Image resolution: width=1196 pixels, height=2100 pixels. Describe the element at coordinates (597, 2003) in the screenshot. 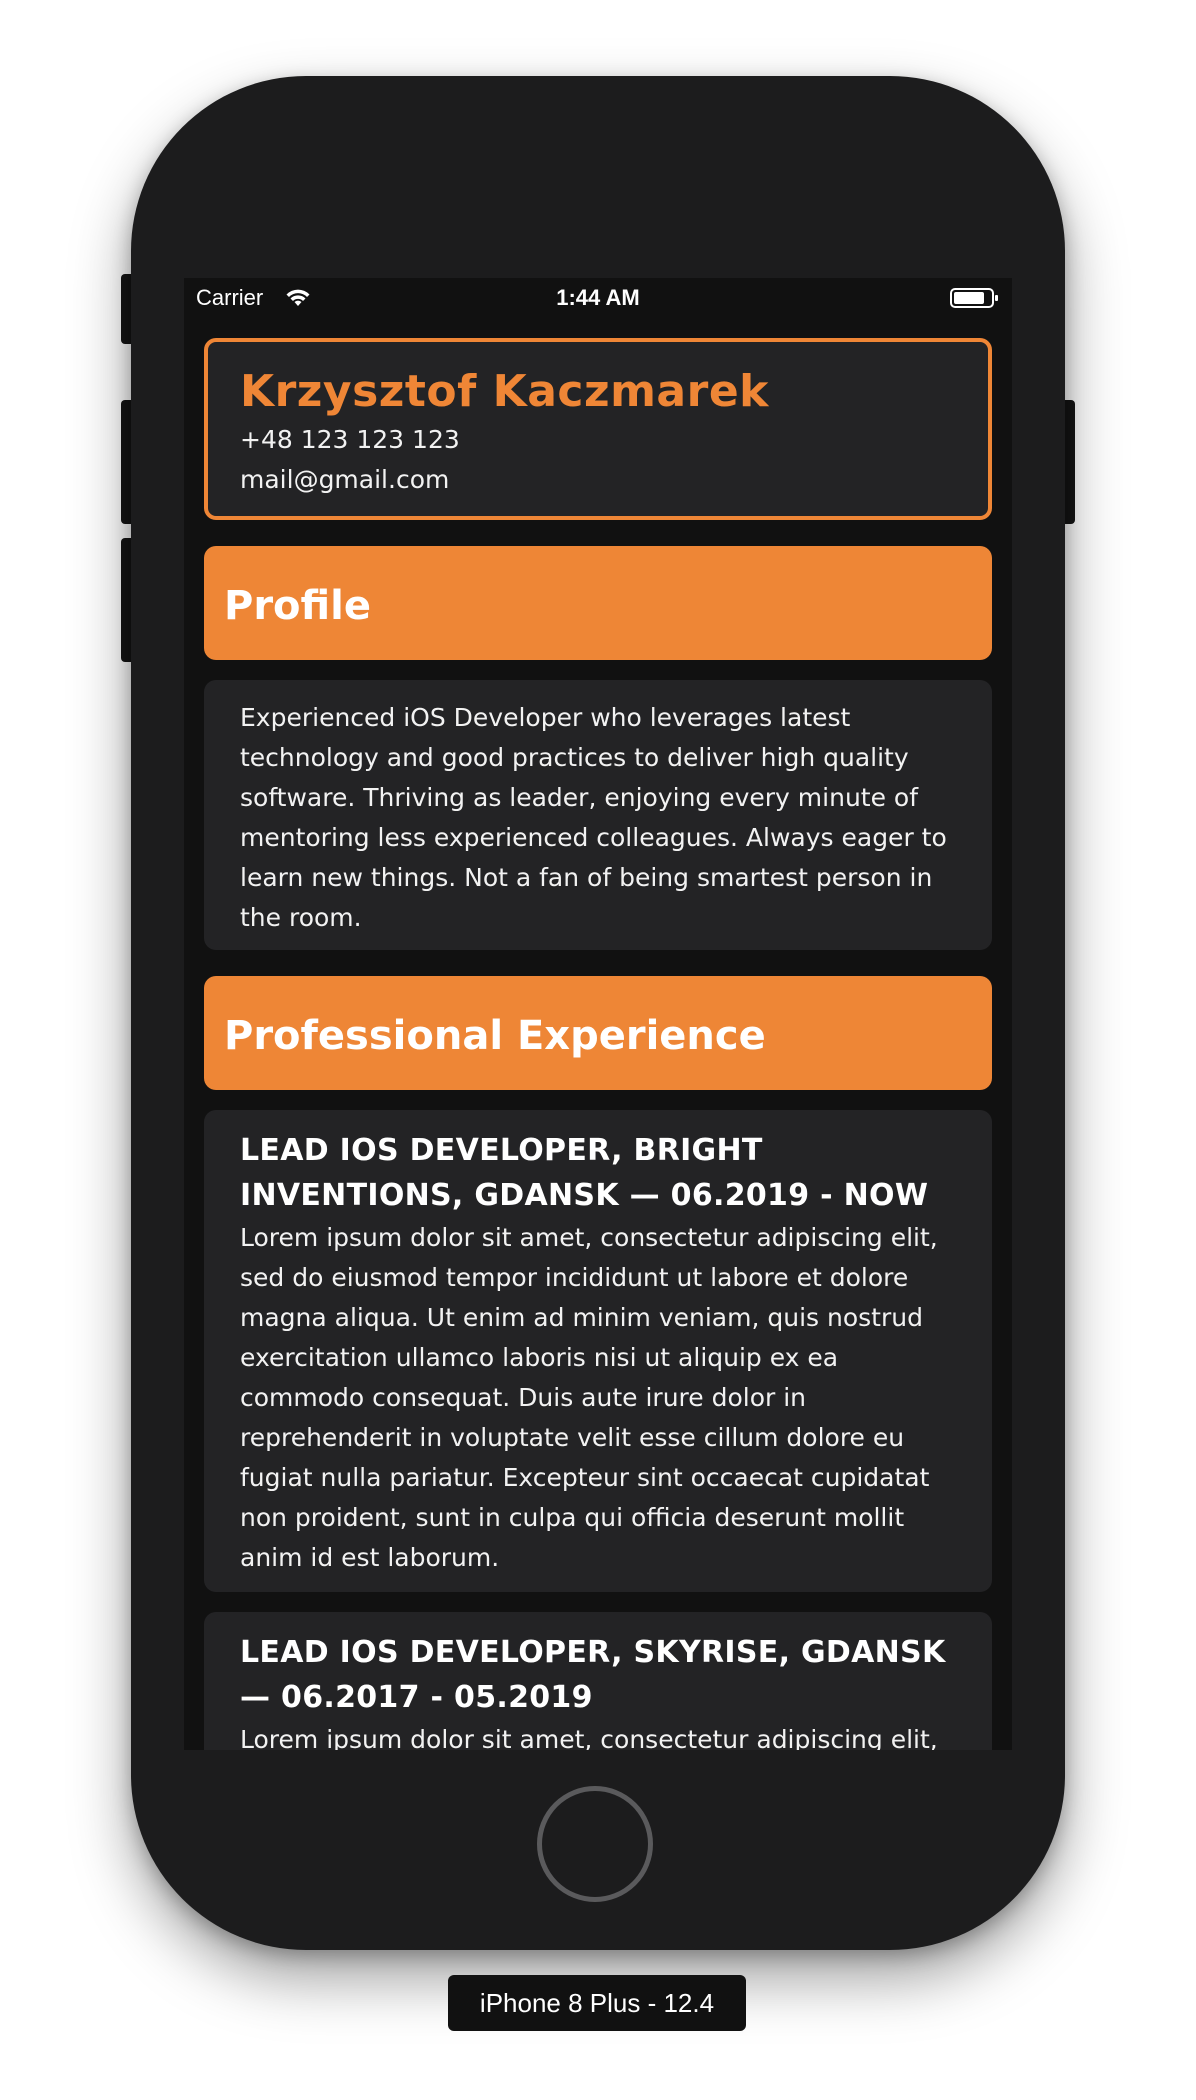

I see `simulator-device-label: iPhone 8 Plus - 12.4` at that location.